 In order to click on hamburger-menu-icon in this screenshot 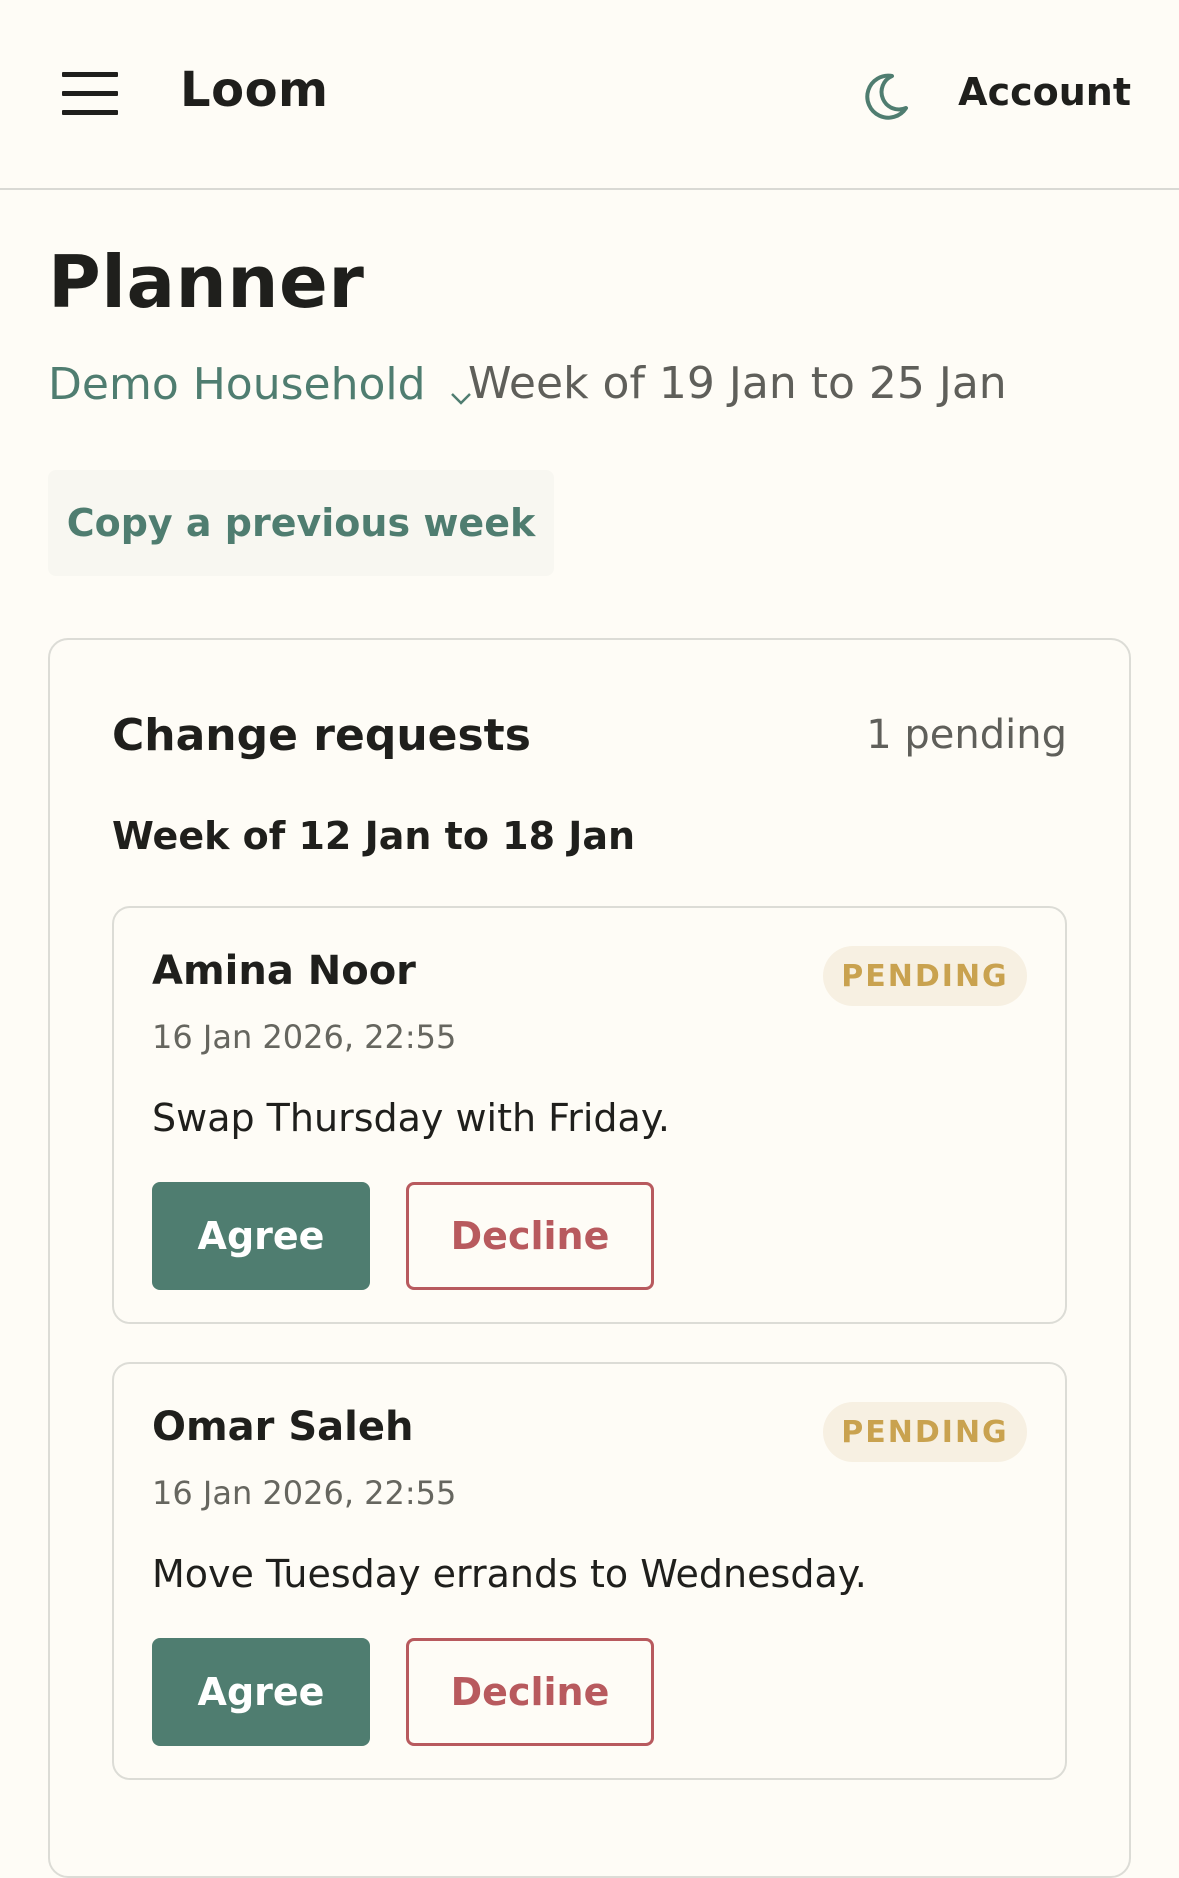, I will do `click(90, 94)`.